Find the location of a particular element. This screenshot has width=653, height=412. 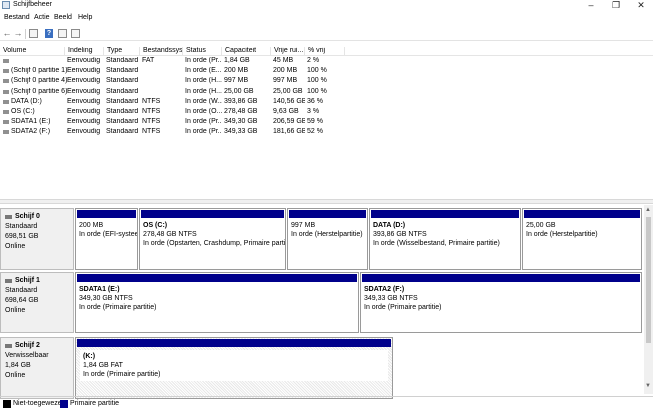

menu-file: Bestand is located at coordinates (17, 17).